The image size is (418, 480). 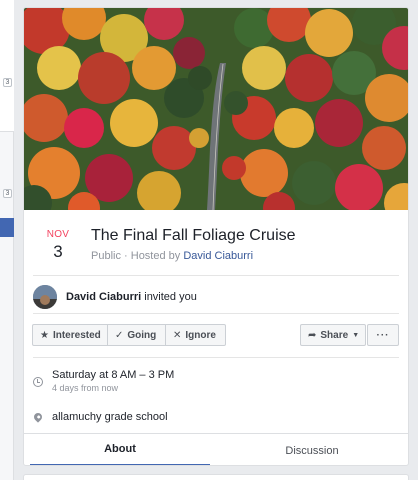 I want to click on event-location: allamuchy grade school, so click(x=110, y=417).